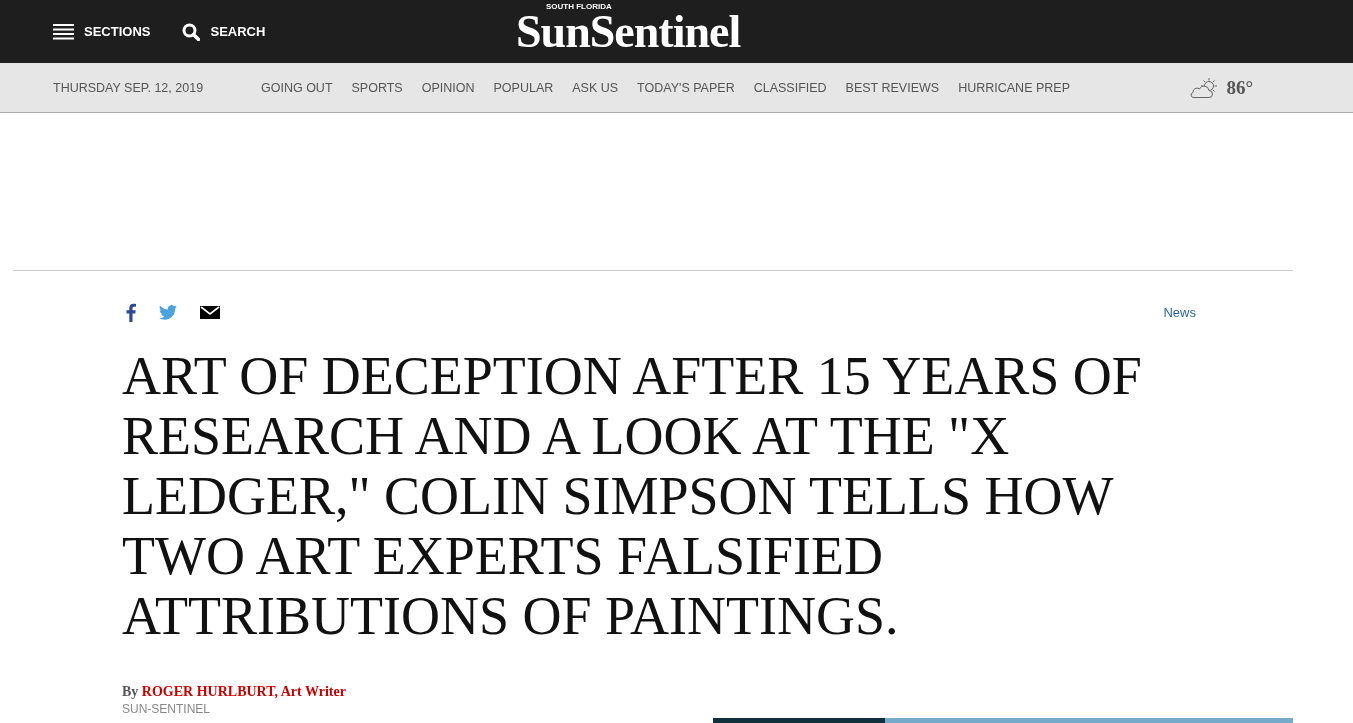 The width and height of the screenshot is (1353, 723). What do you see at coordinates (377, 87) in the screenshot?
I see `nav-link: SPORTS` at bounding box center [377, 87].